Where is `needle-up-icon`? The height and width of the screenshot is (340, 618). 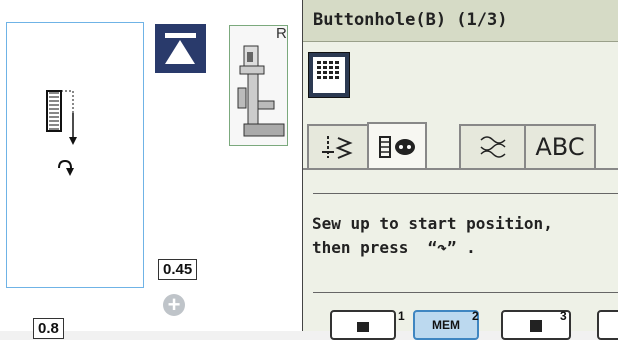 needle-up-icon is located at coordinates (180, 48).